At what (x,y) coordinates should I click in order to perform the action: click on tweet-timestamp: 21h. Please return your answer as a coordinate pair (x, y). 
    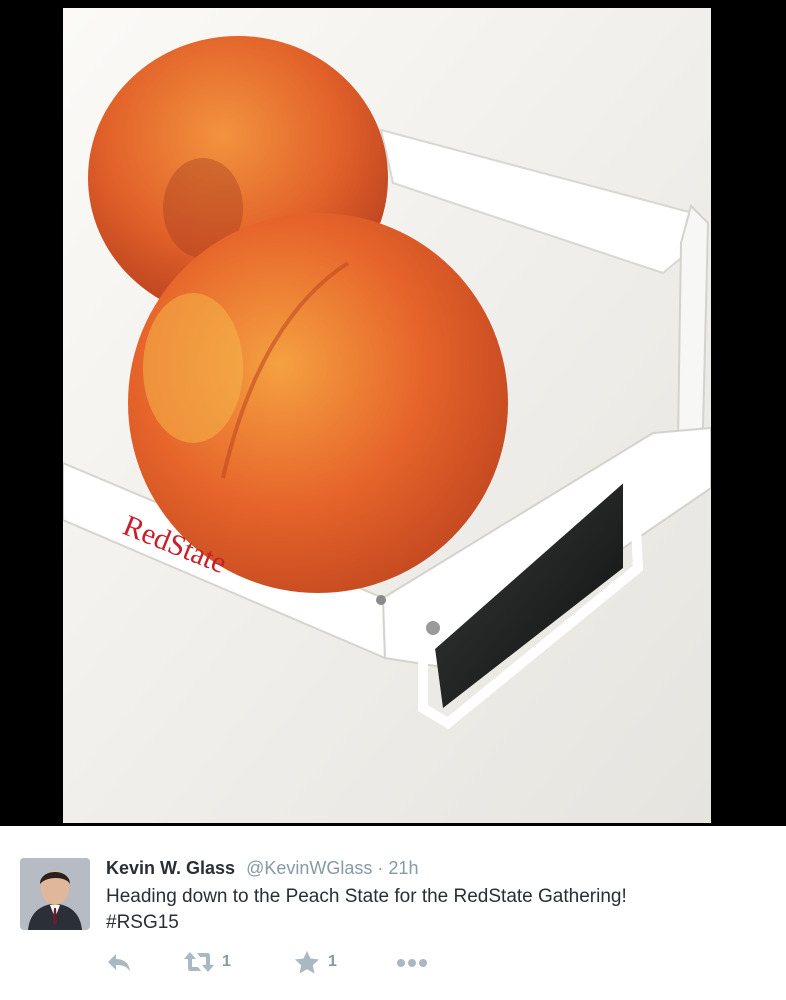
    Looking at the image, I should click on (403, 868).